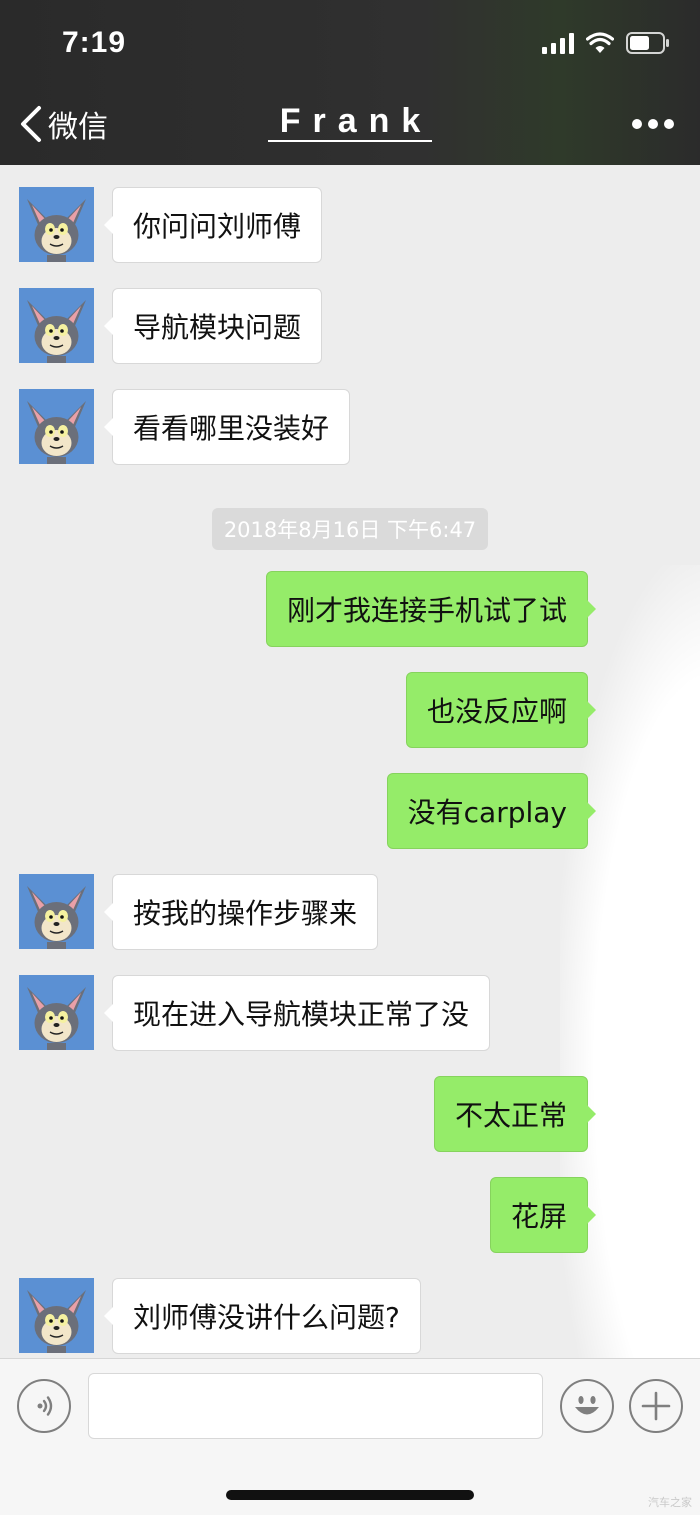  What do you see at coordinates (510, 1115) in the screenshot?
I see `message-text: 不太正常` at bounding box center [510, 1115].